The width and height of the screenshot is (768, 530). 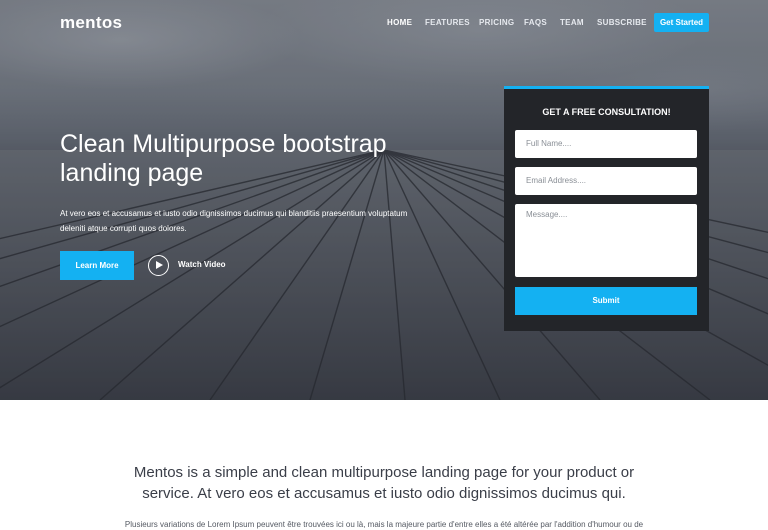 What do you see at coordinates (97, 265) in the screenshot?
I see `learn-more-button: Learn More` at bounding box center [97, 265].